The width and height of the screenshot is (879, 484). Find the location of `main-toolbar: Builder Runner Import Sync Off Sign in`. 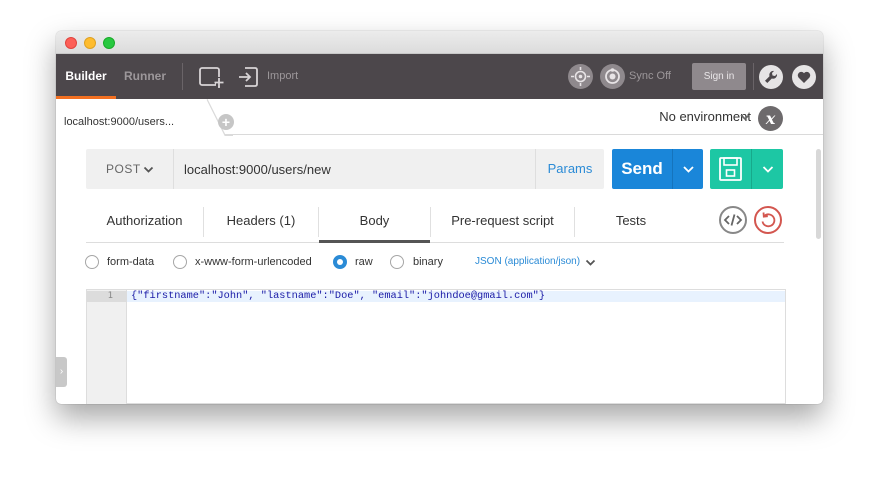

main-toolbar: Builder Runner Import Sync Off Sign in is located at coordinates (439, 76).